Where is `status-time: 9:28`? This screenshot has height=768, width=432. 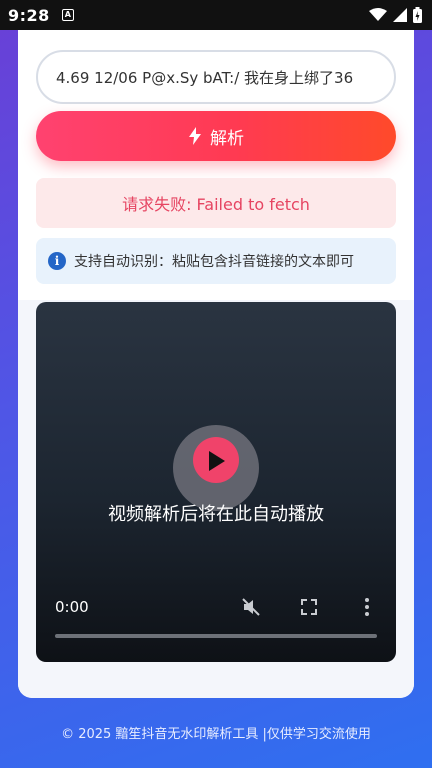
status-time: 9:28 is located at coordinates (29, 15).